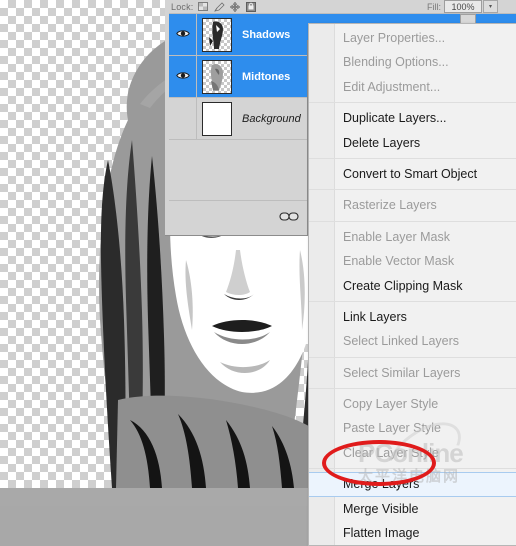 This screenshot has width=516, height=546. Describe the element at coordinates (219, 6) in the screenshot. I see `lock-image-pixels-icon` at that location.